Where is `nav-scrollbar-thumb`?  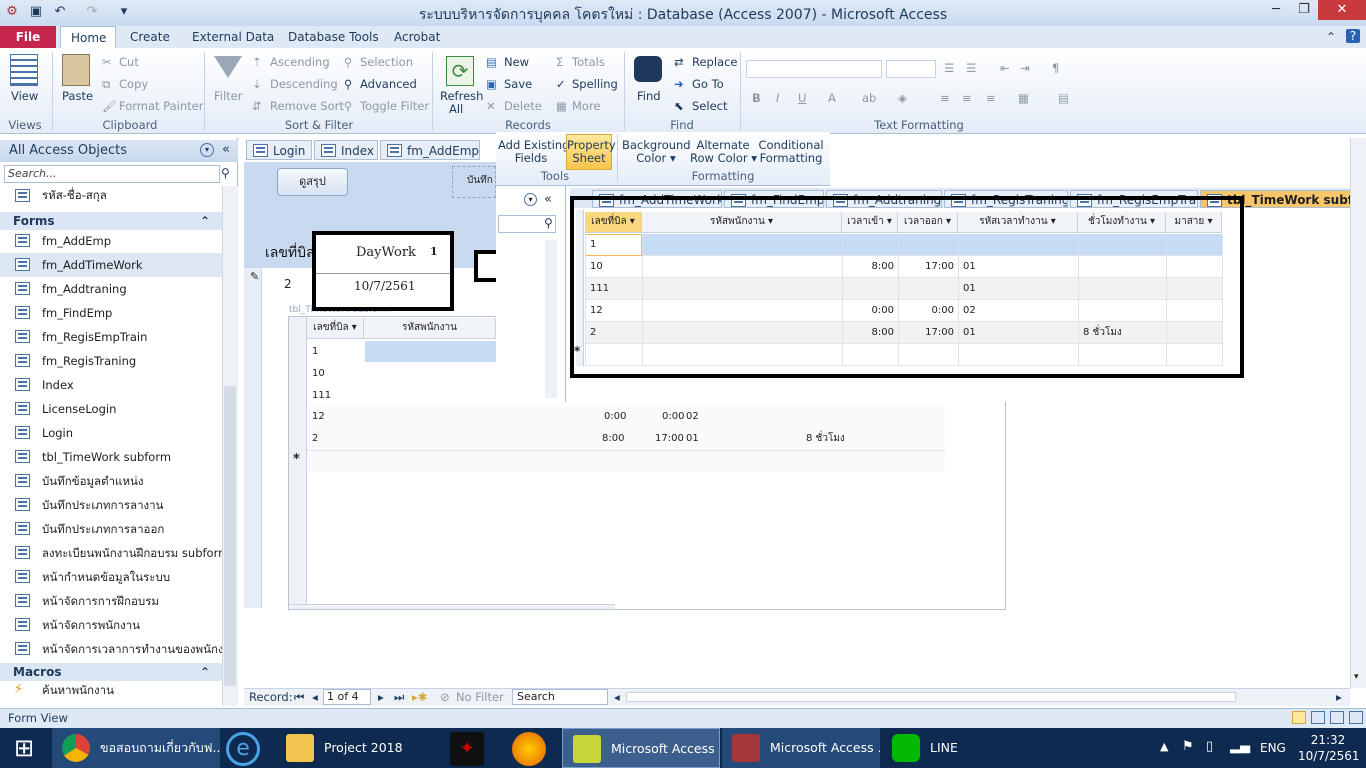
nav-scrollbar-thumb is located at coordinates (230, 536).